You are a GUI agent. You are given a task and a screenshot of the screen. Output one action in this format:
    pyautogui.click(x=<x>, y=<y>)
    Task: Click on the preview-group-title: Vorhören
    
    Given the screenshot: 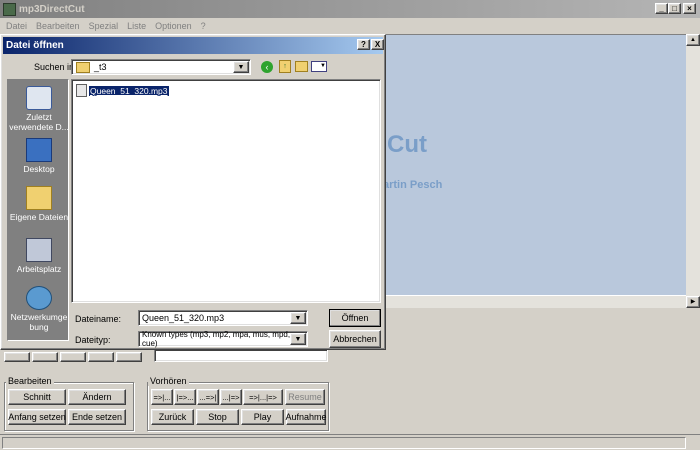 What is the action you would take?
    pyautogui.click(x=168, y=381)
    